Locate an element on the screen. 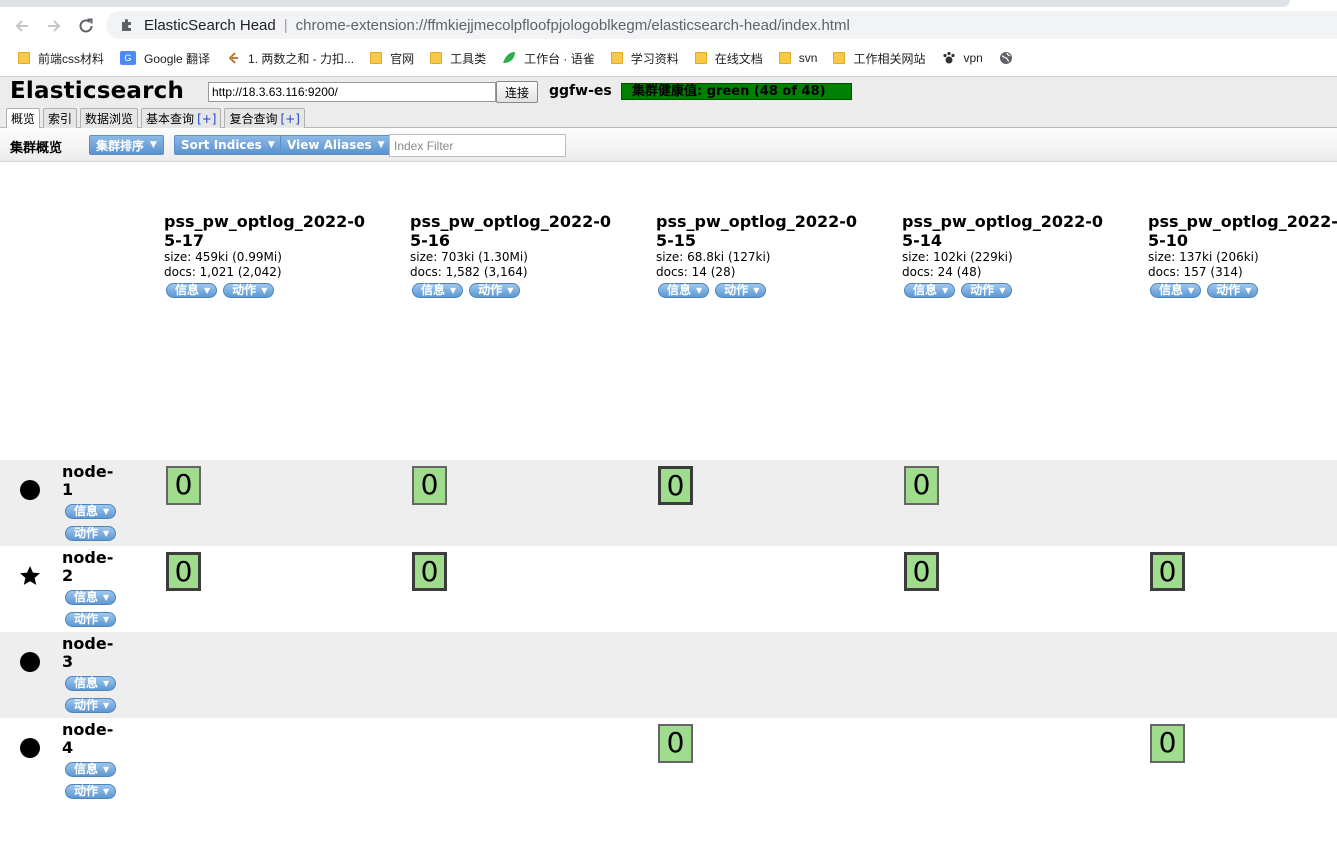  index-docs: docs: 14 (28) is located at coordinates (696, 272).